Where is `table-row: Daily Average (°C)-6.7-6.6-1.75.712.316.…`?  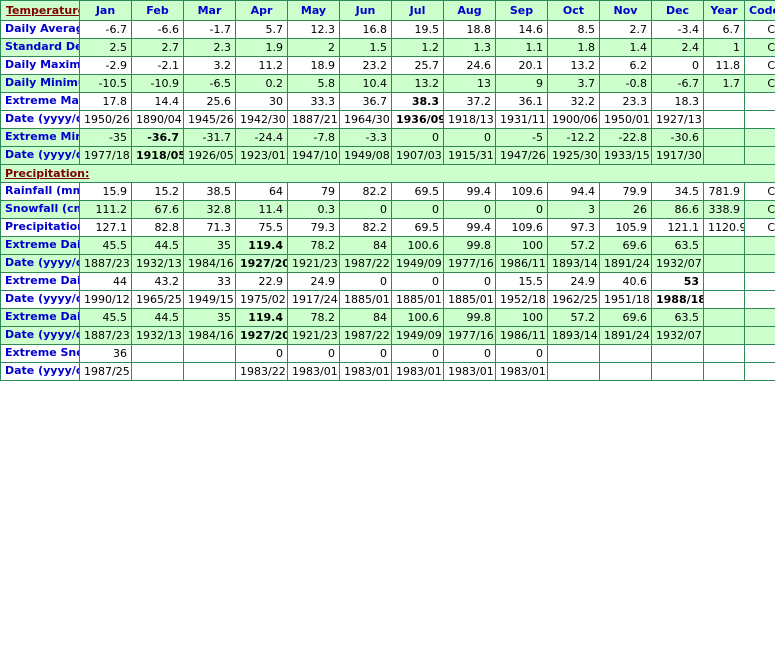
table-row: Daily Average (°C)-6.7-6.6-1.75.712.316.… is located at coordinates (387, 29).